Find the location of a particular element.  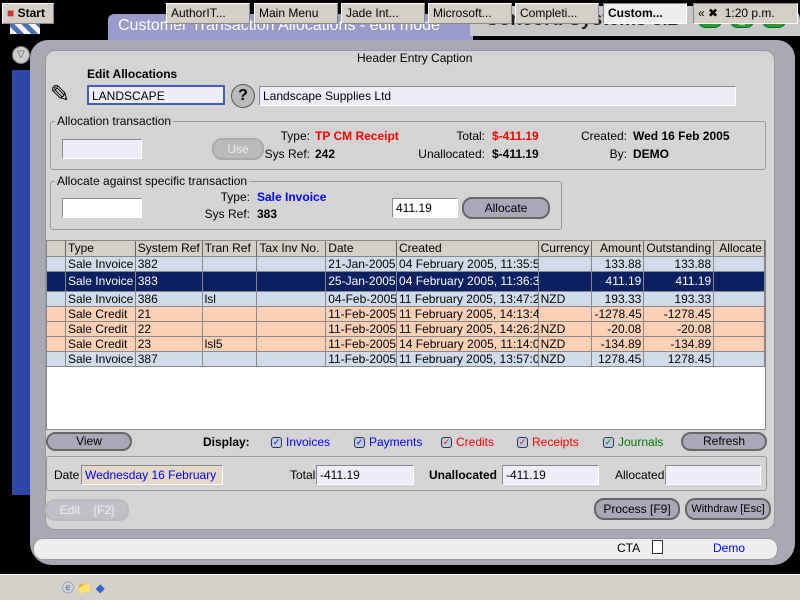

system-tray: « ✖ 1:20 p.m. is located at coordinates (745, 13).